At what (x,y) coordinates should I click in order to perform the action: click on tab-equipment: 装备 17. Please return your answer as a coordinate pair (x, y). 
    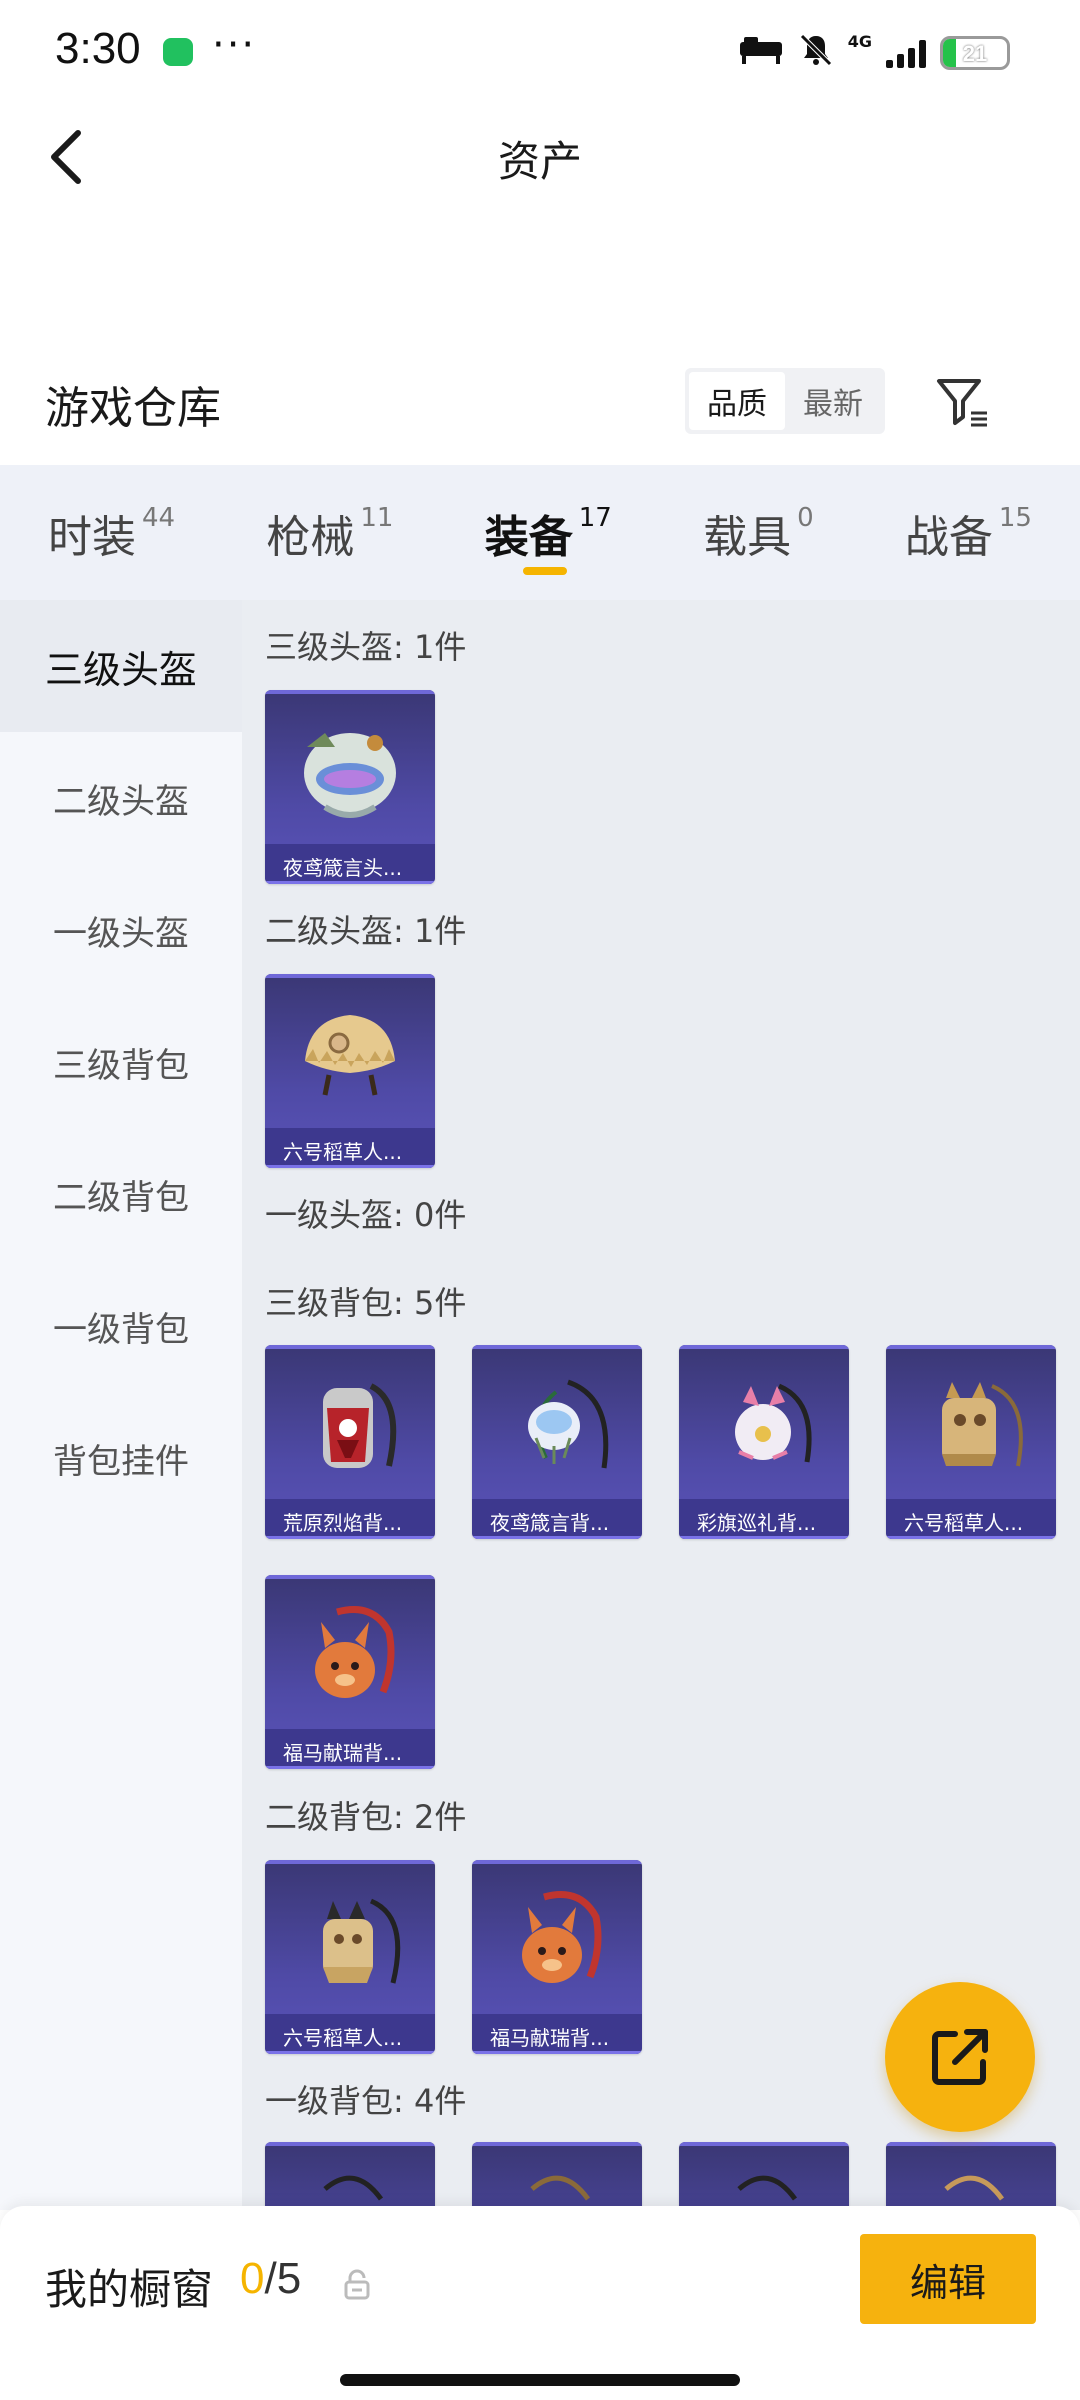
    Looking at the image, I should click on (548, 538).